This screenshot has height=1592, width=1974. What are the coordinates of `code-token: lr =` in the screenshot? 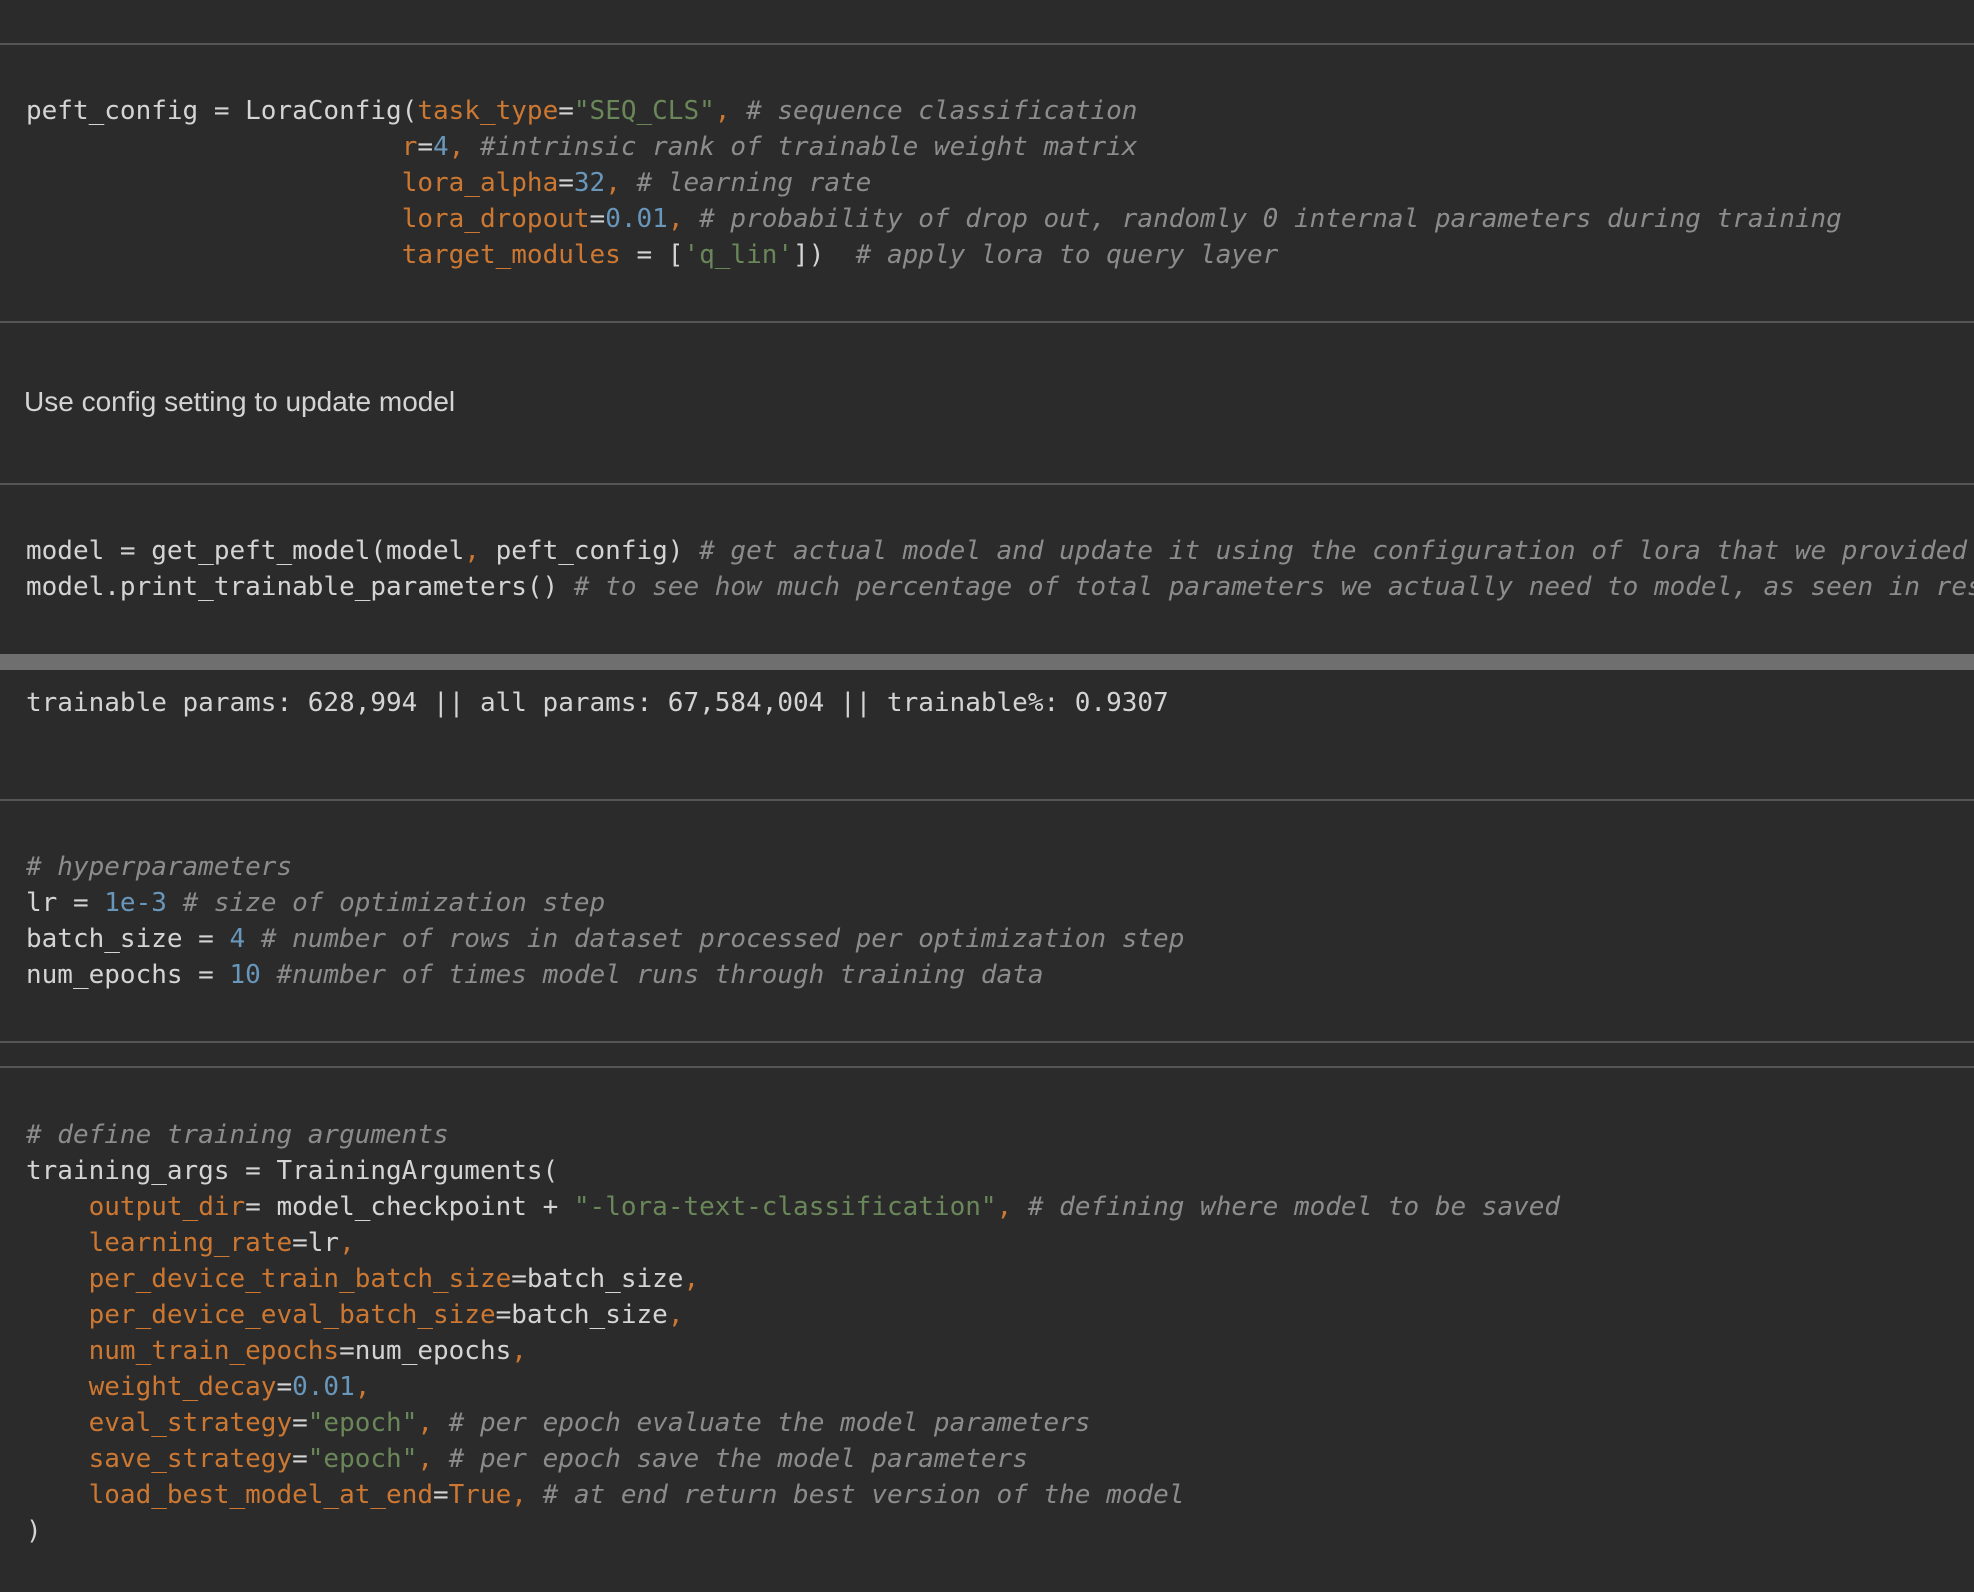 It's located at (65, 903).